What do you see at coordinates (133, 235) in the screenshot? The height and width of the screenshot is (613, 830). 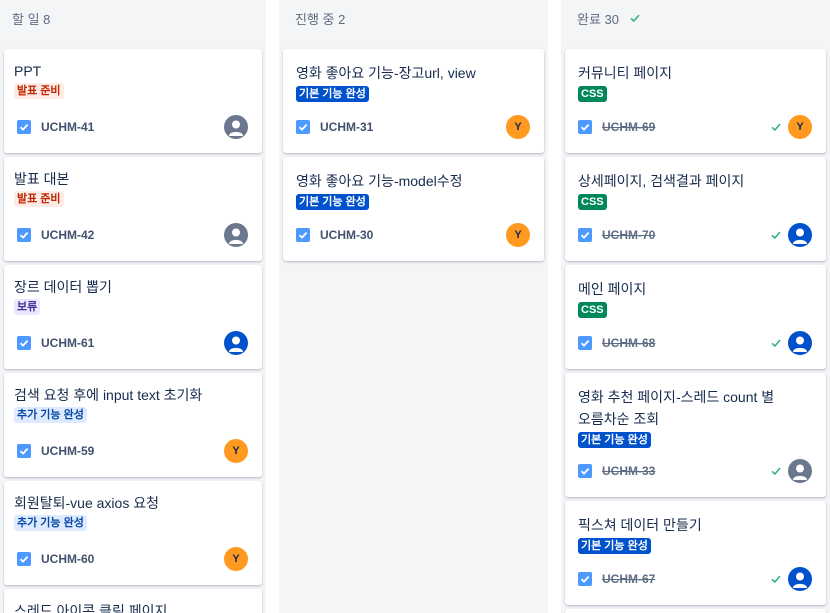 I see `card-footer: UCHM-42` at bounding box center [133, 235].